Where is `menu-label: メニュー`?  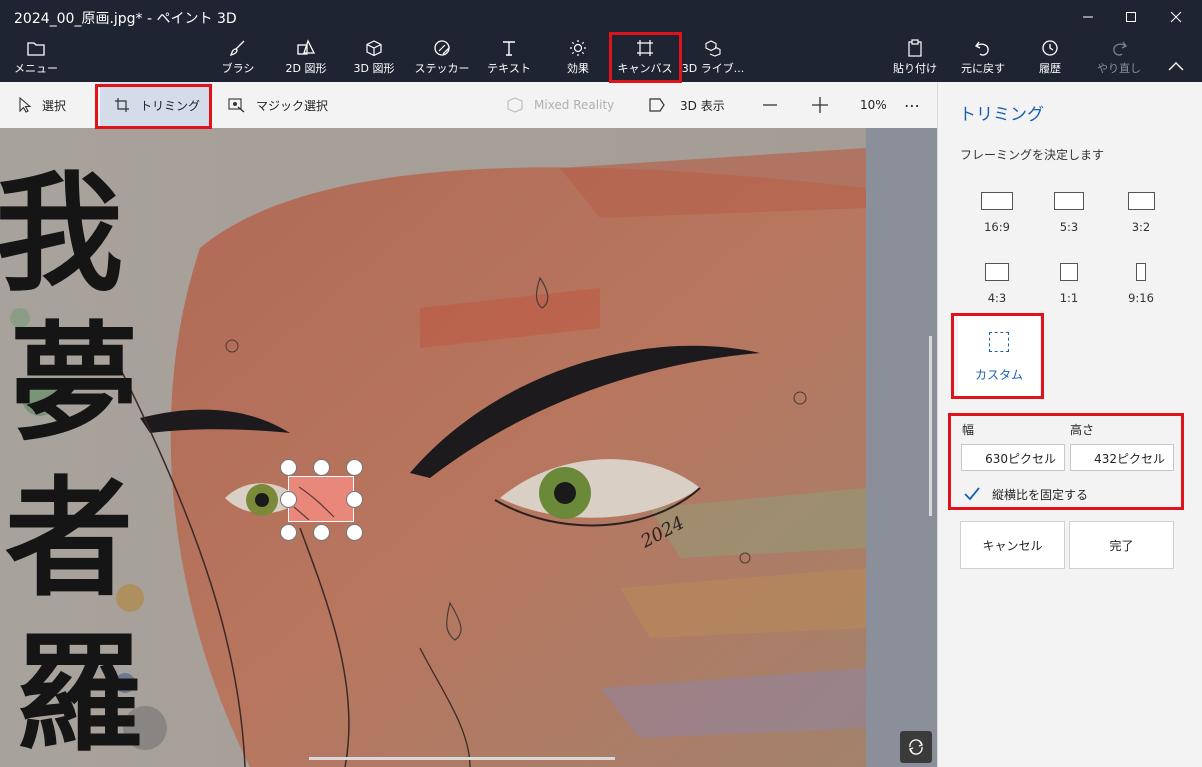 menu-label: メニュー is located at coordinates (36, 68).